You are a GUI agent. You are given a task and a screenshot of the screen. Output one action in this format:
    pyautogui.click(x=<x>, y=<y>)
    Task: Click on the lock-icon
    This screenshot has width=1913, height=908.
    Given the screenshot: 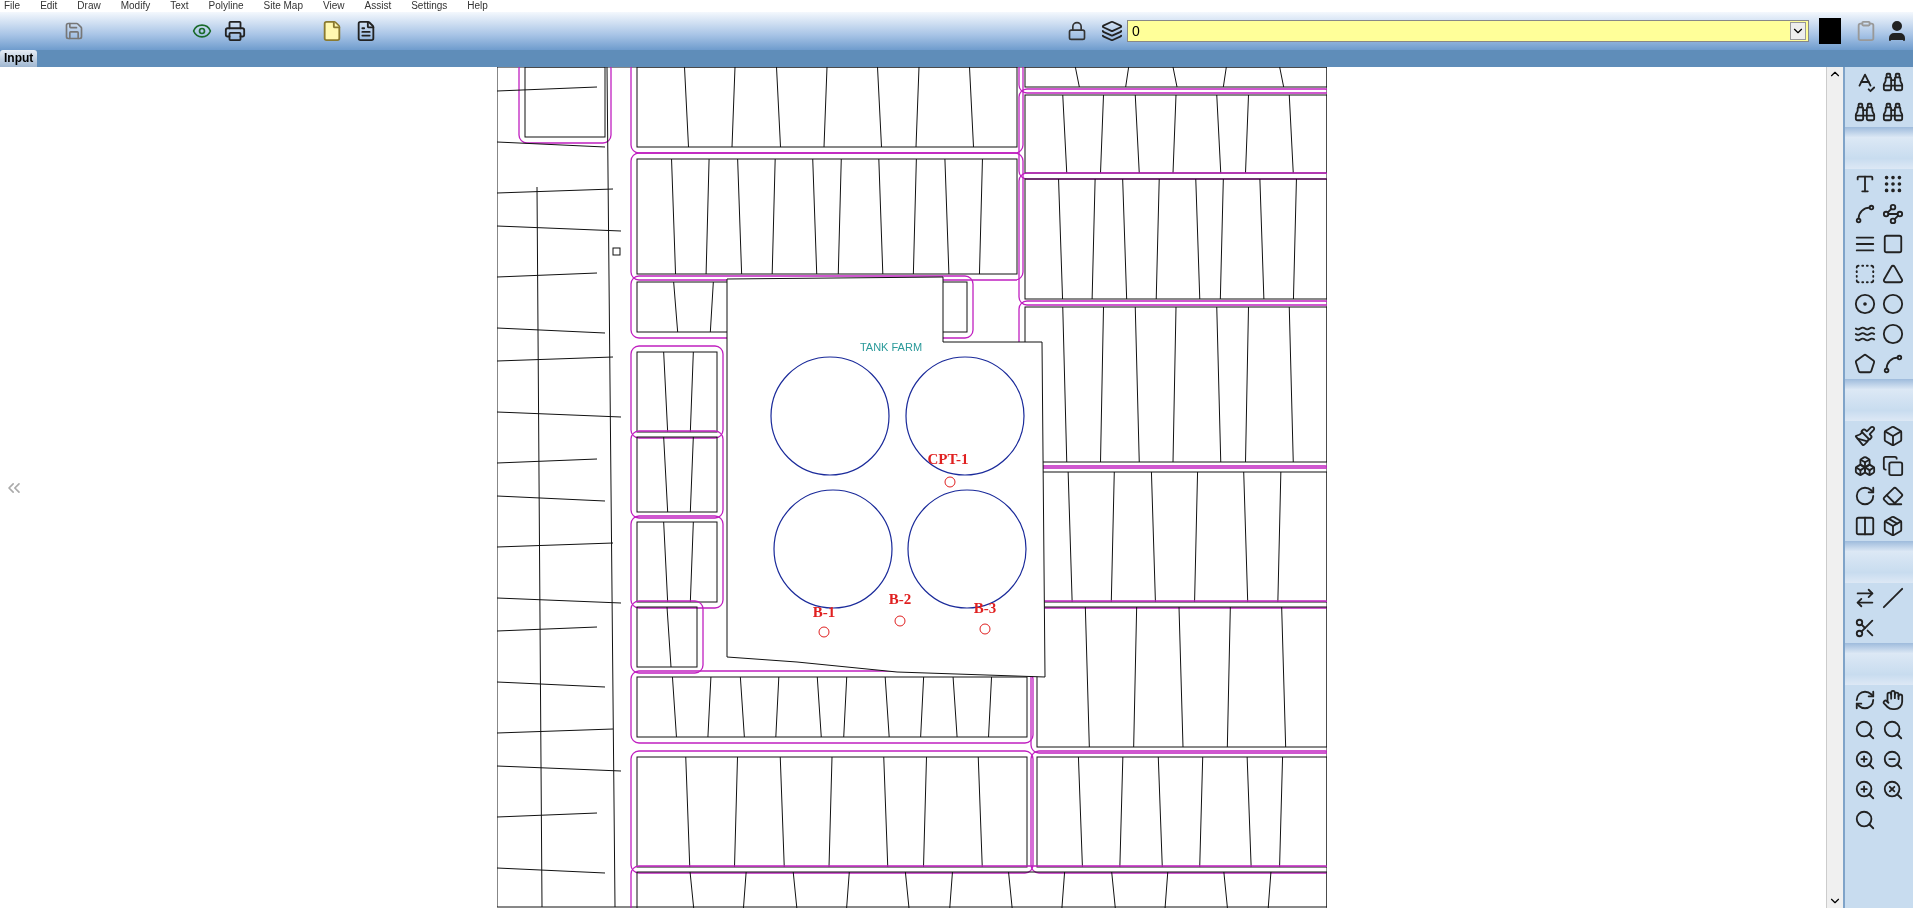 What is the action you would take?
    pyautogui.click(x=1077, y=31)
    